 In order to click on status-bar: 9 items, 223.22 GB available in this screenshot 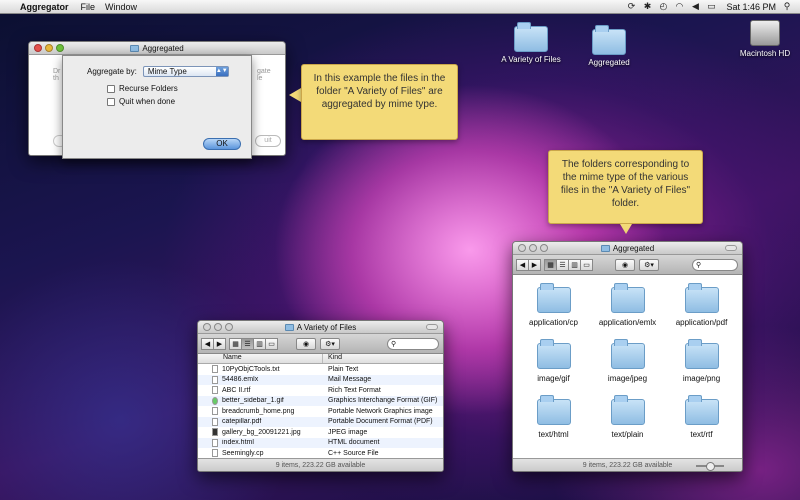, I will do `click(320, 464)`.